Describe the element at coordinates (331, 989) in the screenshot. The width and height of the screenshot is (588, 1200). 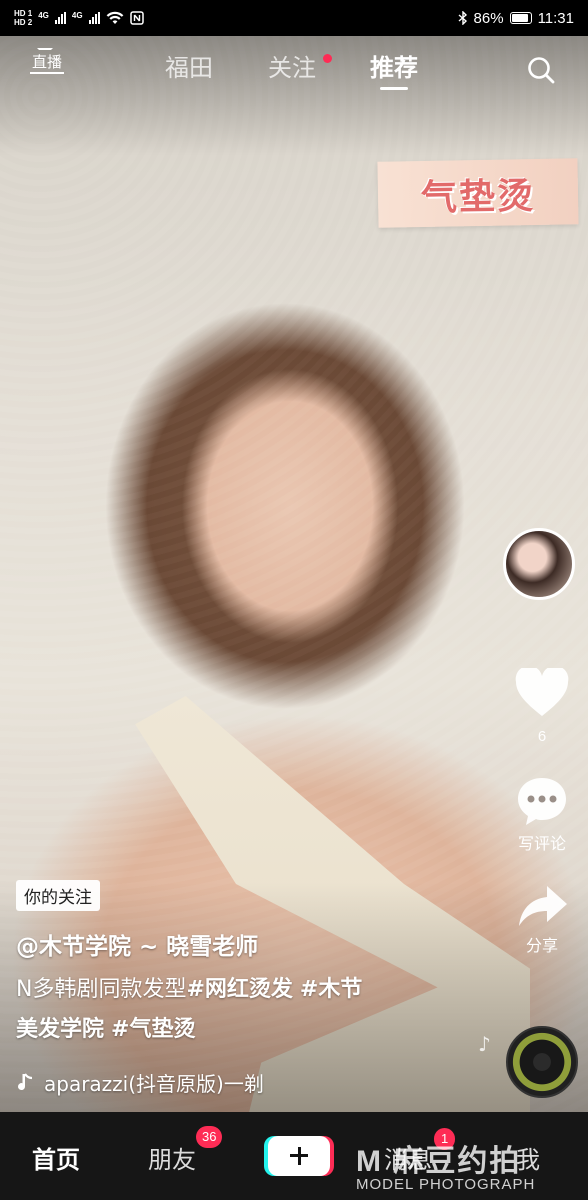
I see `hashtag: #木节` at that location.